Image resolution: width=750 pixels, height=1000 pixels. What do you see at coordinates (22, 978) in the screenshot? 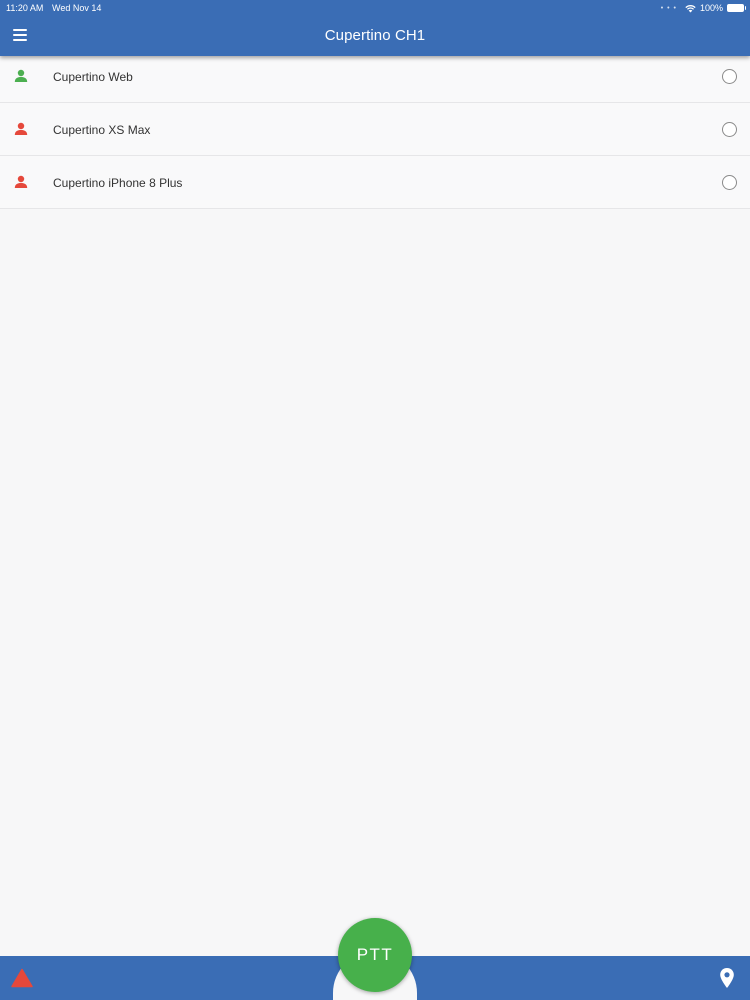
I see `warning-triangle-icon` at bounding box center [22, 978].